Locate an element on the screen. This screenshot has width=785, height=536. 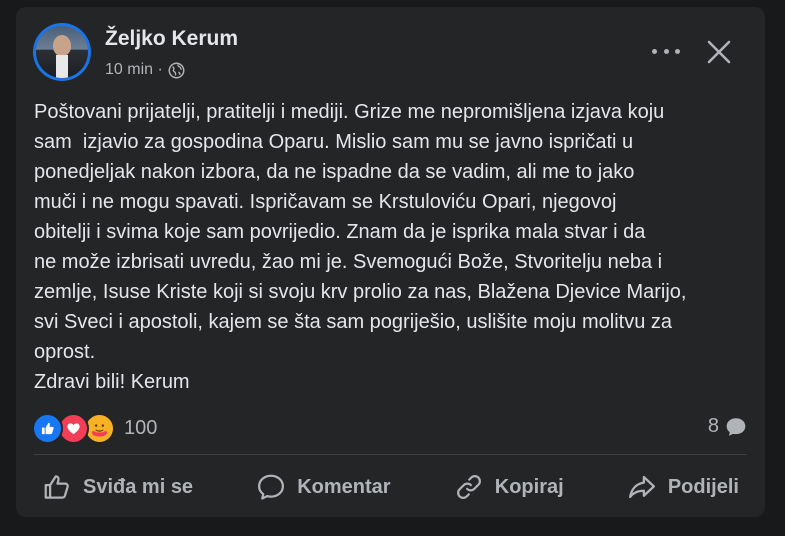
copy-label: Kopiraj is located at coordinates (529, 486).